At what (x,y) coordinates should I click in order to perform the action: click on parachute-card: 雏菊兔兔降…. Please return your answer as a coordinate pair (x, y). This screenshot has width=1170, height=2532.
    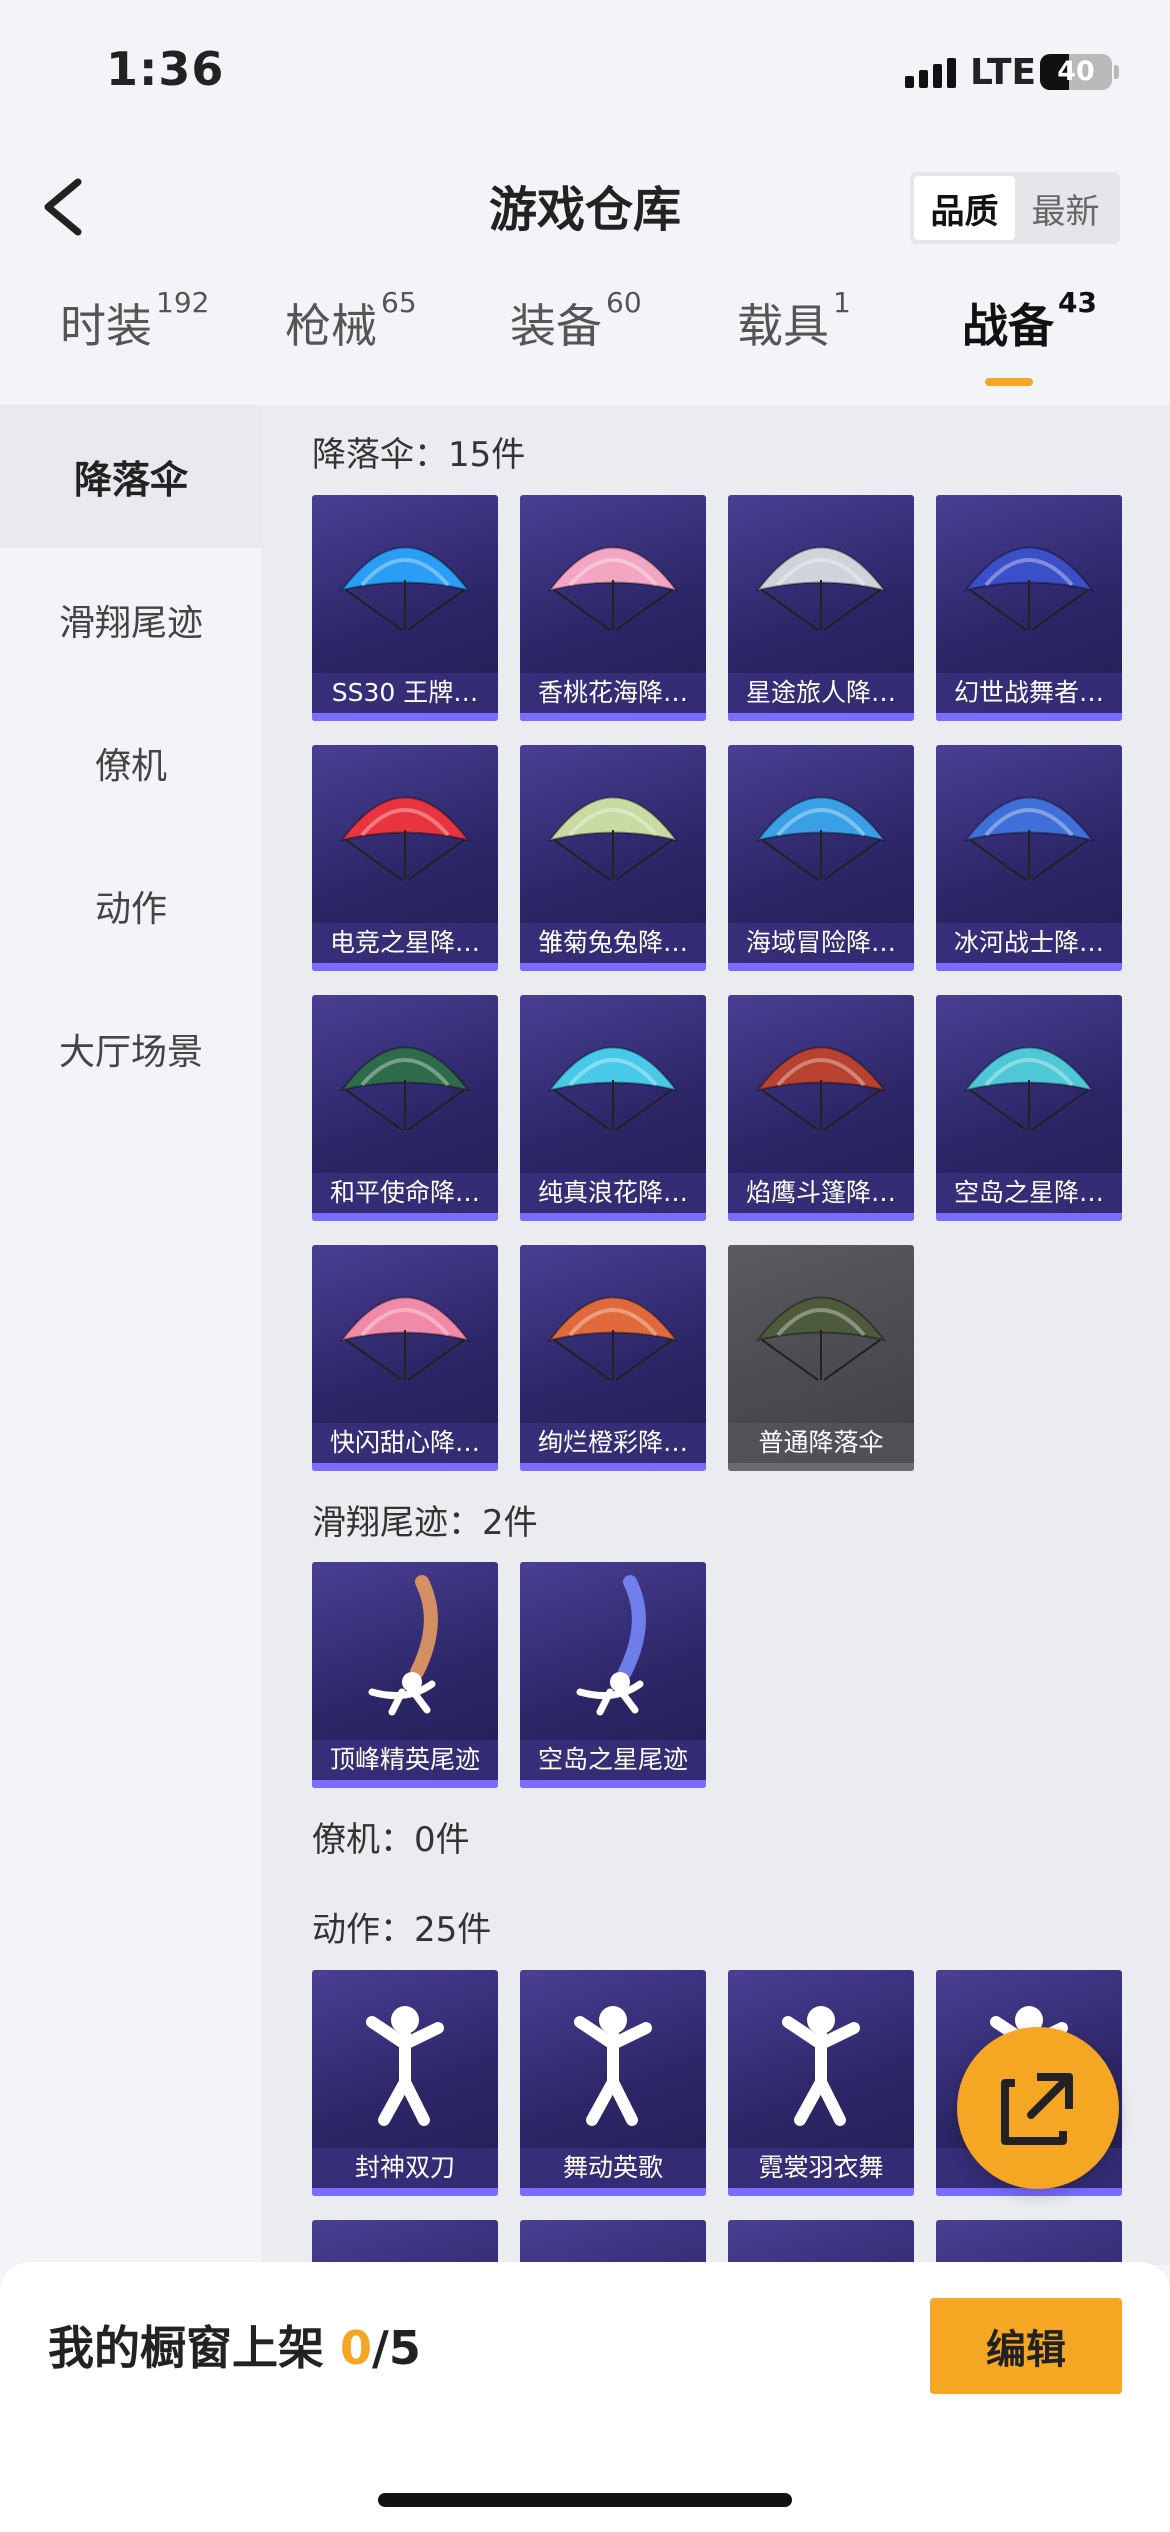
    Looking at the image, I should click on (613, 858).